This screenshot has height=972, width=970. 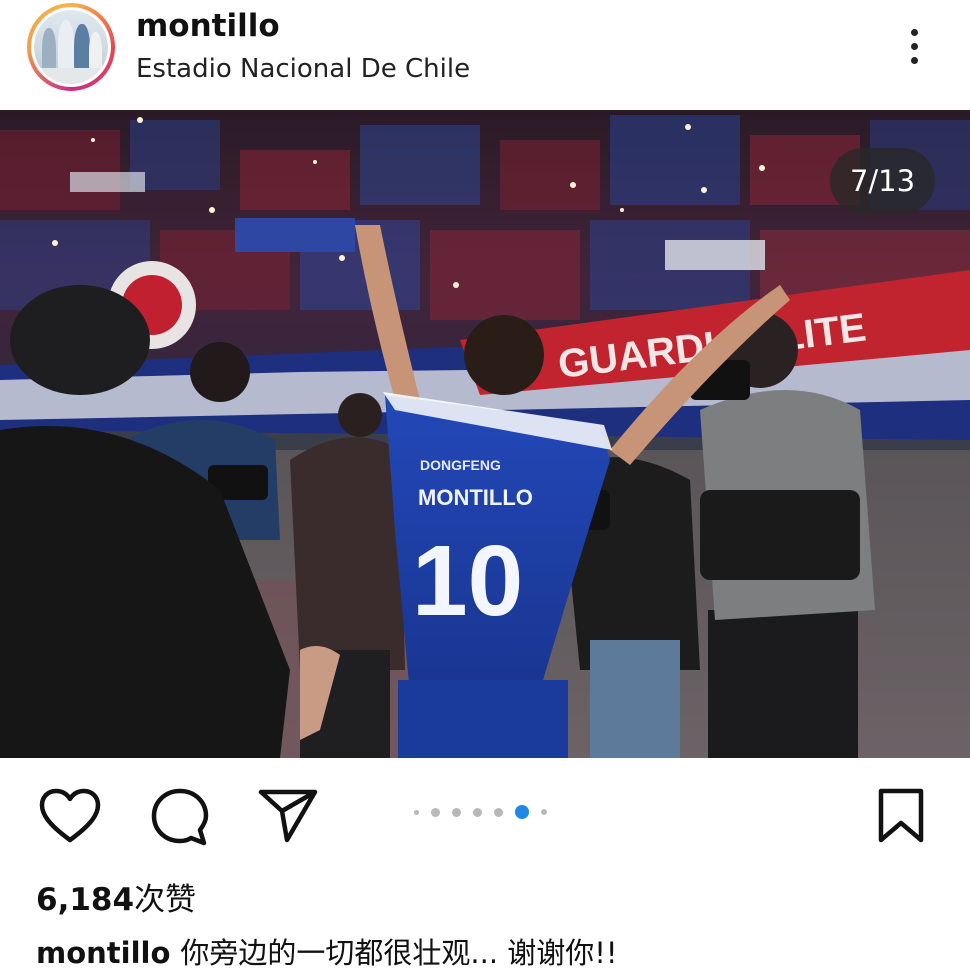 I want to click on carousel-dot-active, so click(x=522, y=812).